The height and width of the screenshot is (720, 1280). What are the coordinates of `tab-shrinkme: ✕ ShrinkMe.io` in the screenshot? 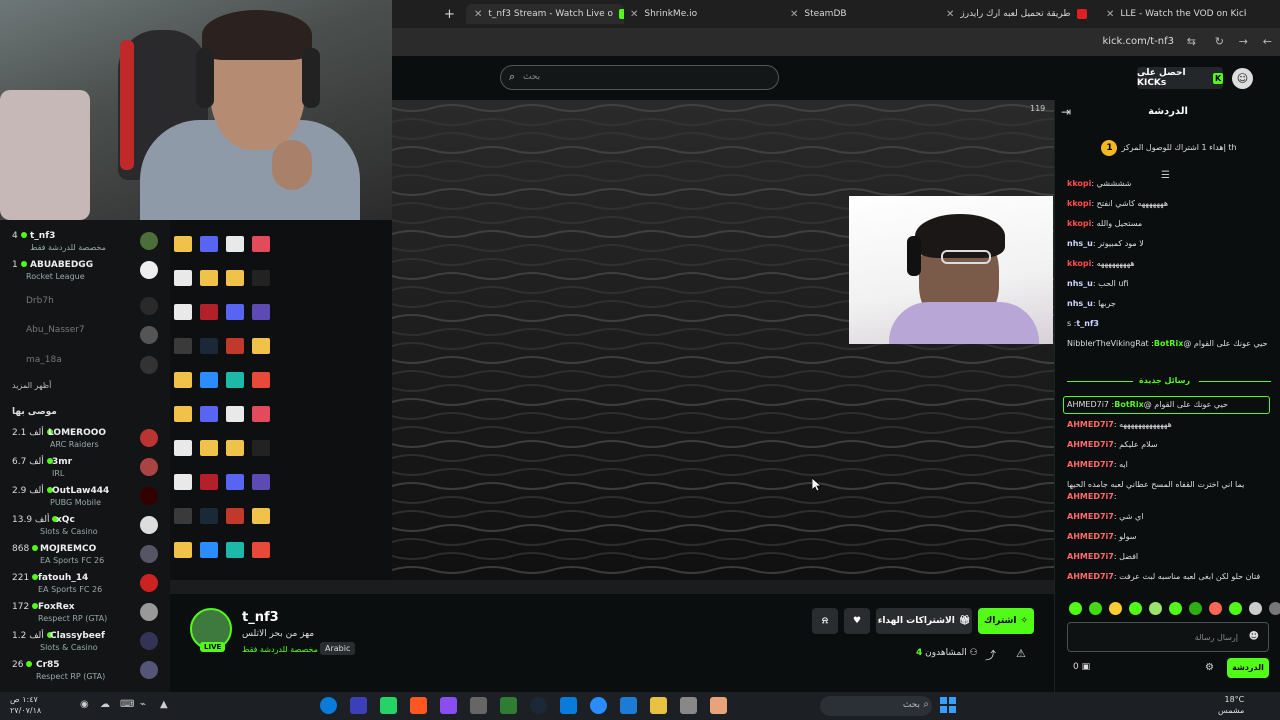 It's located at (705, 14).